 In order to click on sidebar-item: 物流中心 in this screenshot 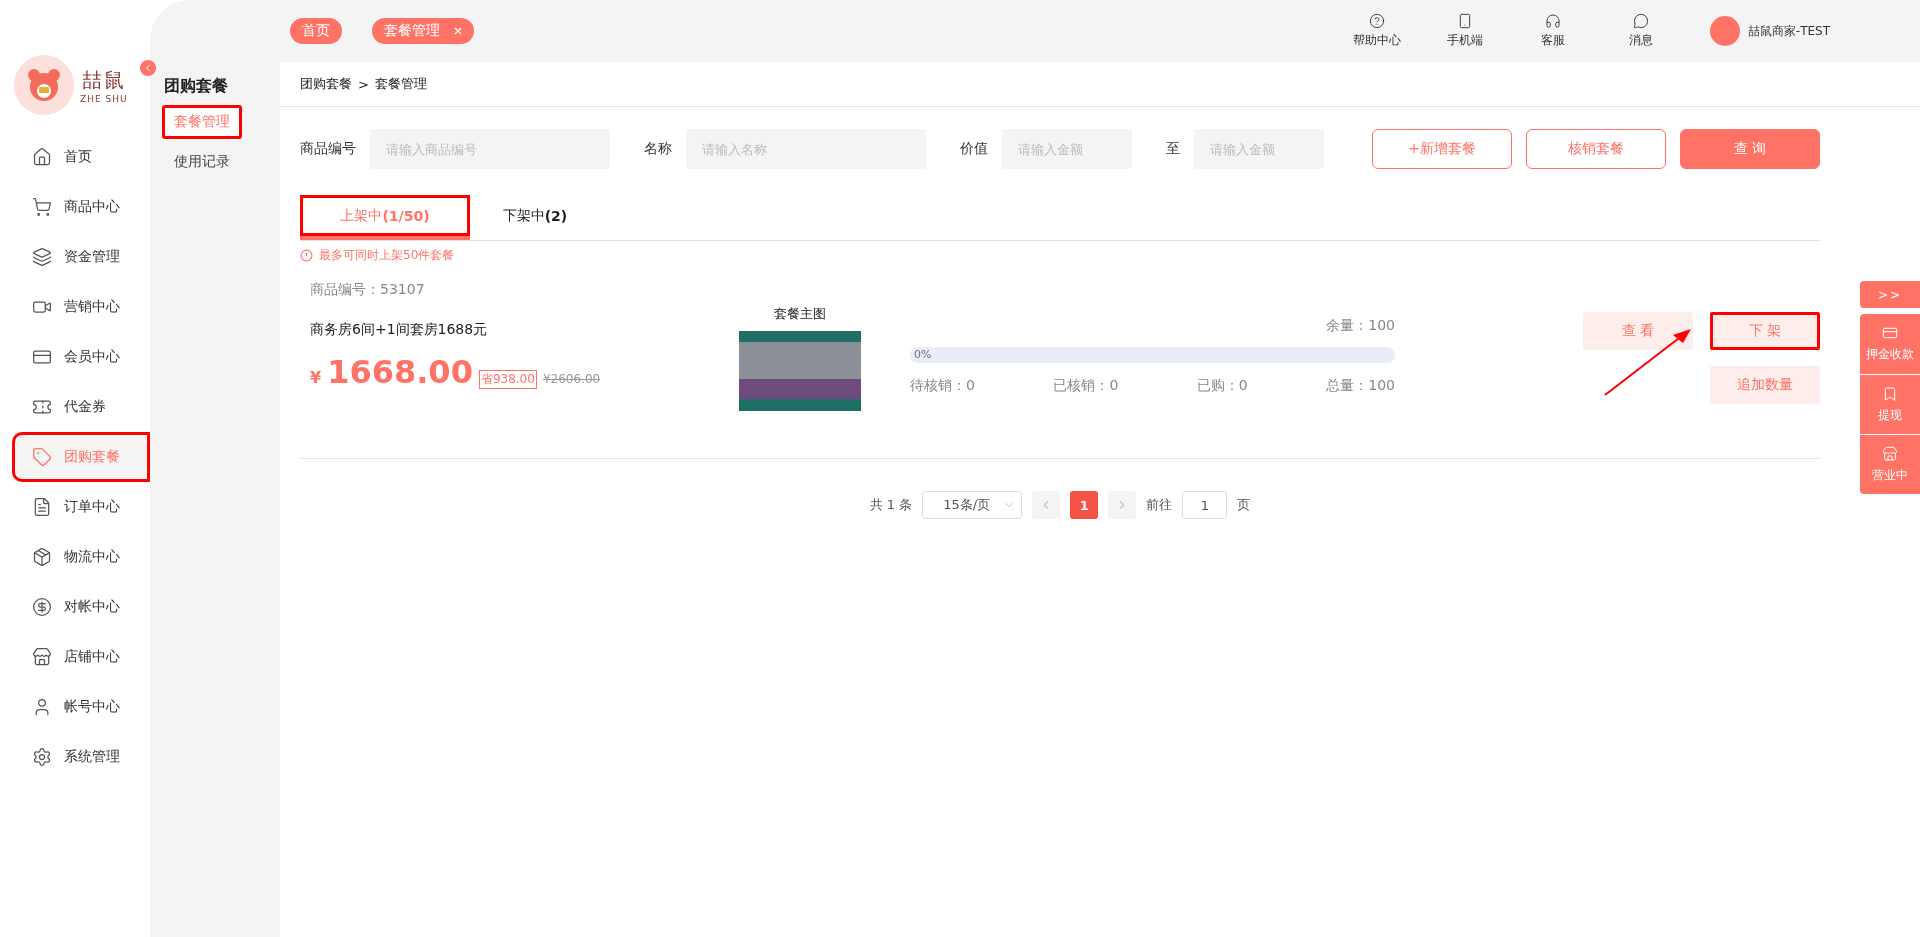, I will do `click(75, 557)`.